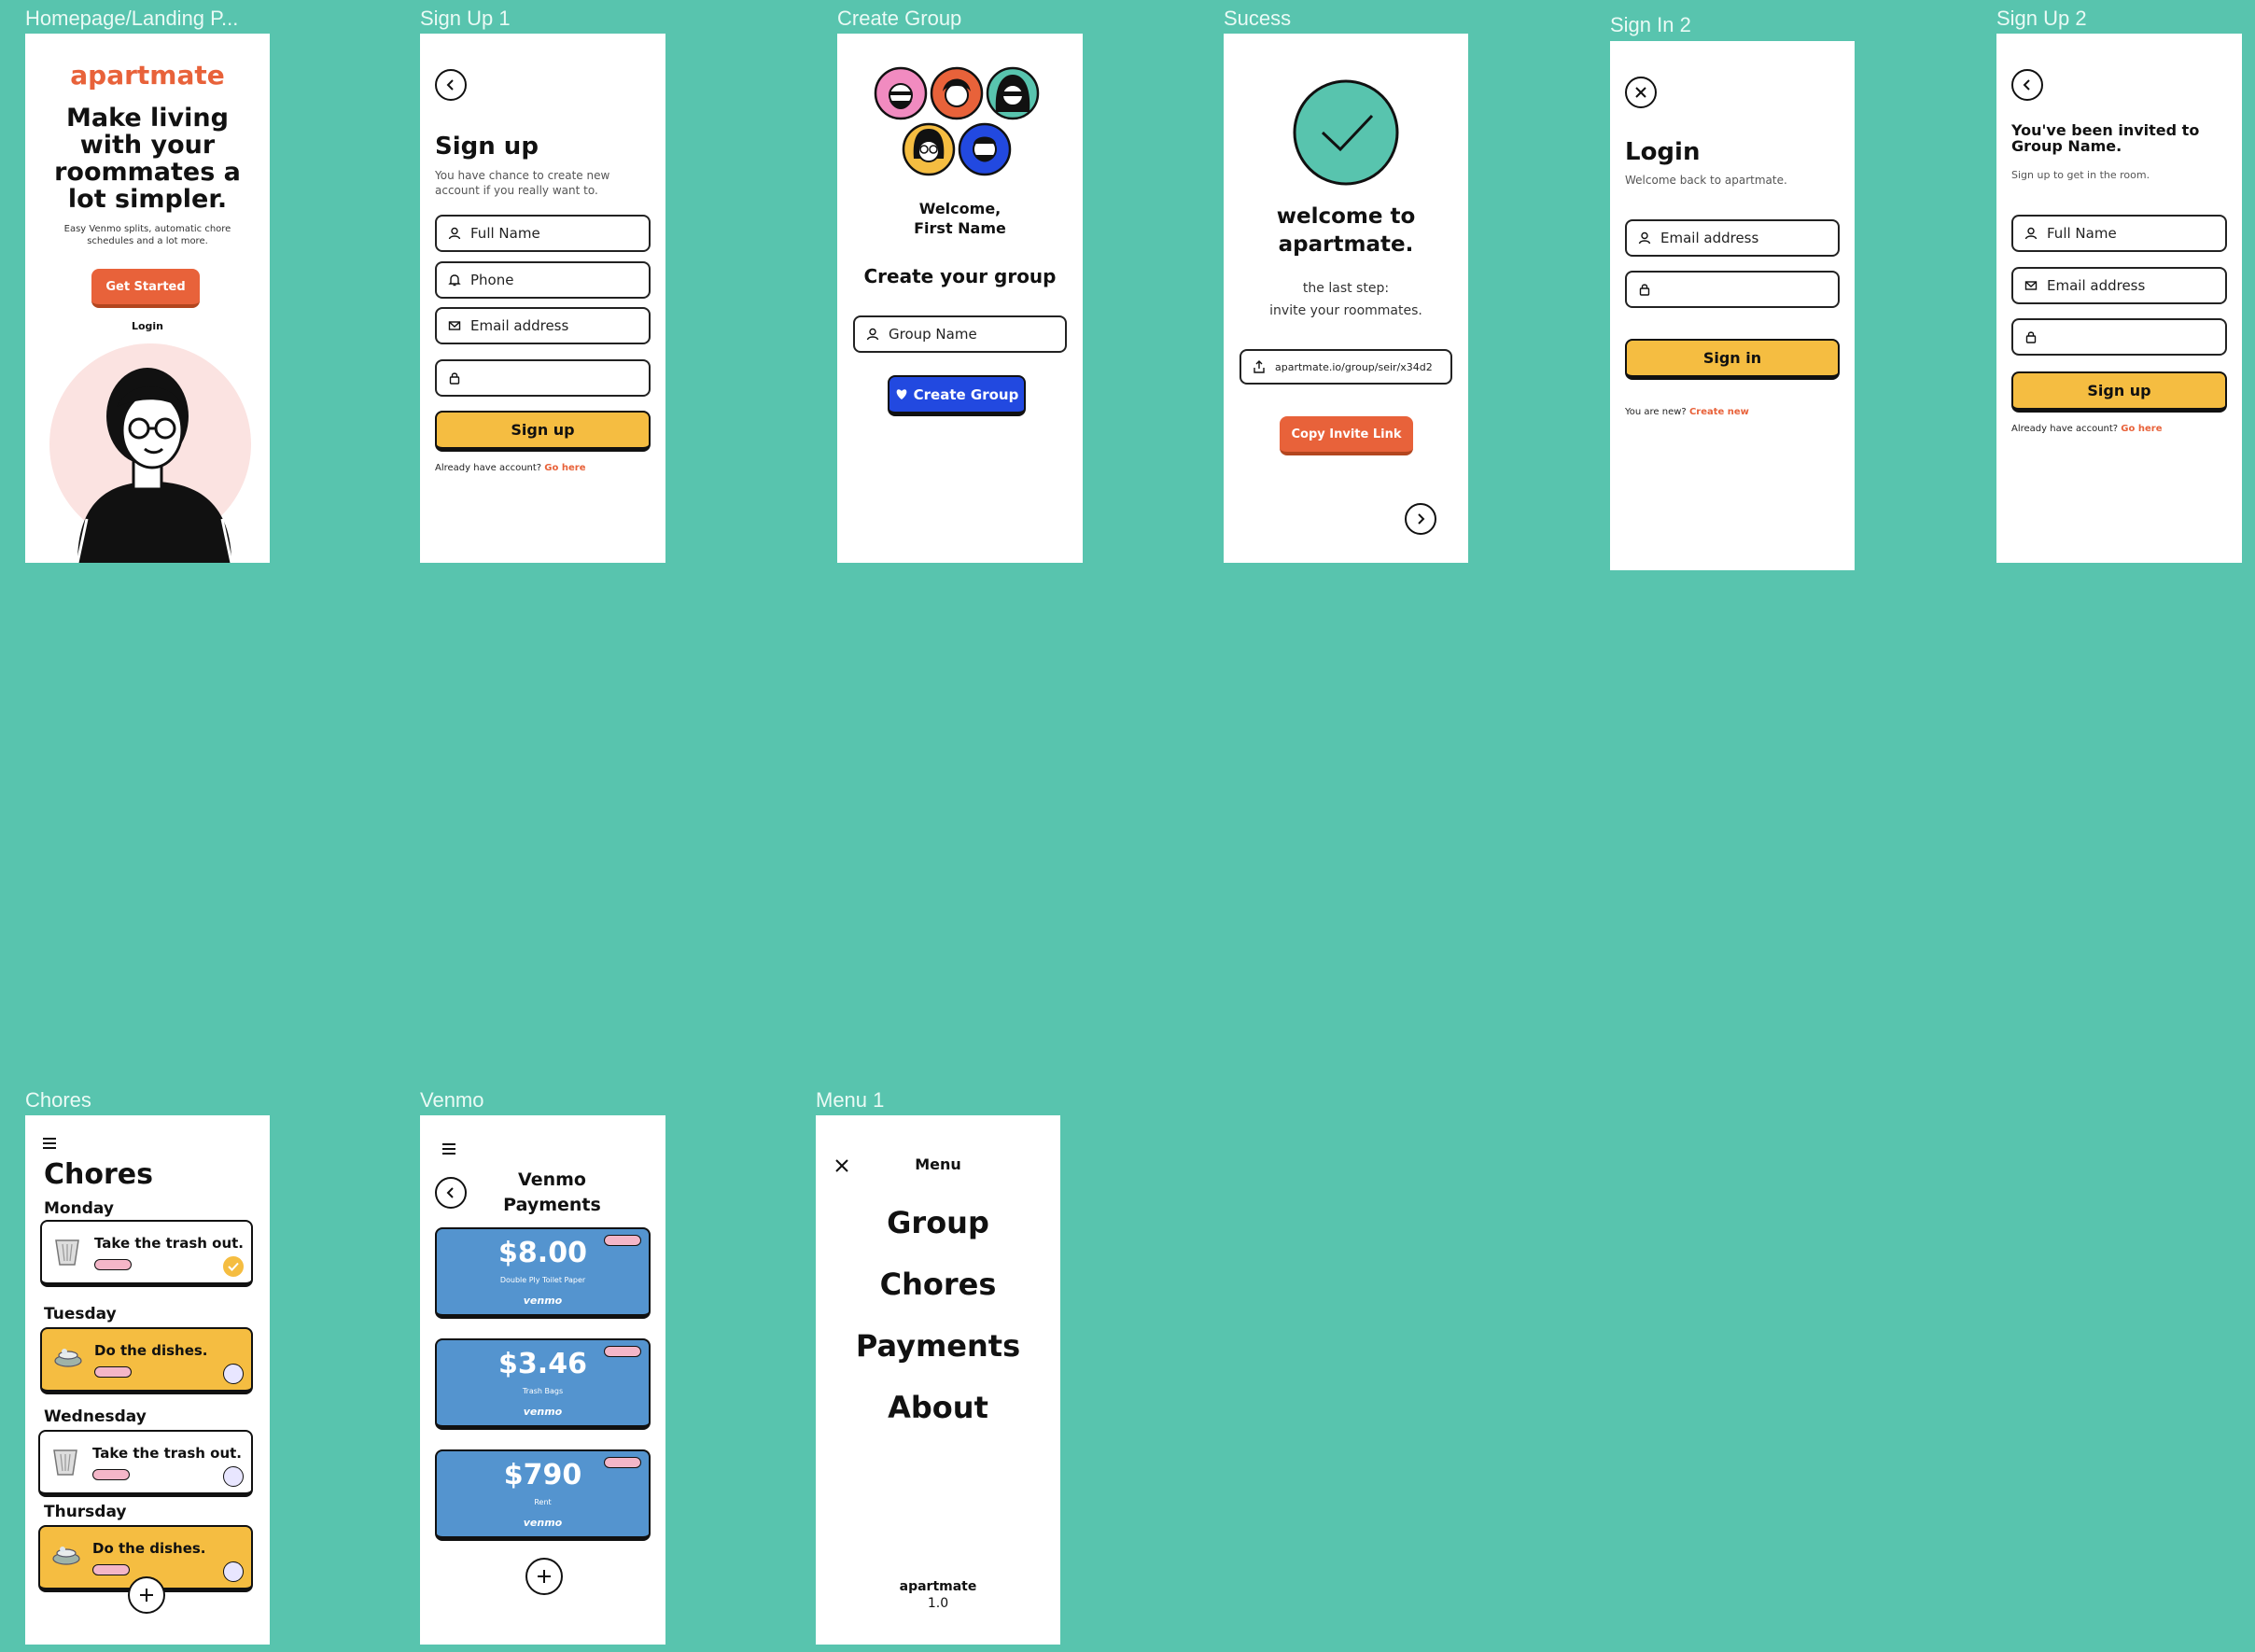  What do you see at coordinates (1259, 366) in the screenshot?
I see `share-icon` at bounding box center [1259, 366].